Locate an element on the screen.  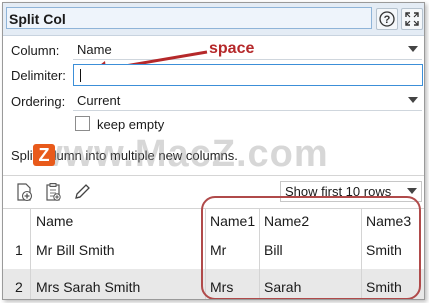
paste-button is located at coordinates (53, 192).